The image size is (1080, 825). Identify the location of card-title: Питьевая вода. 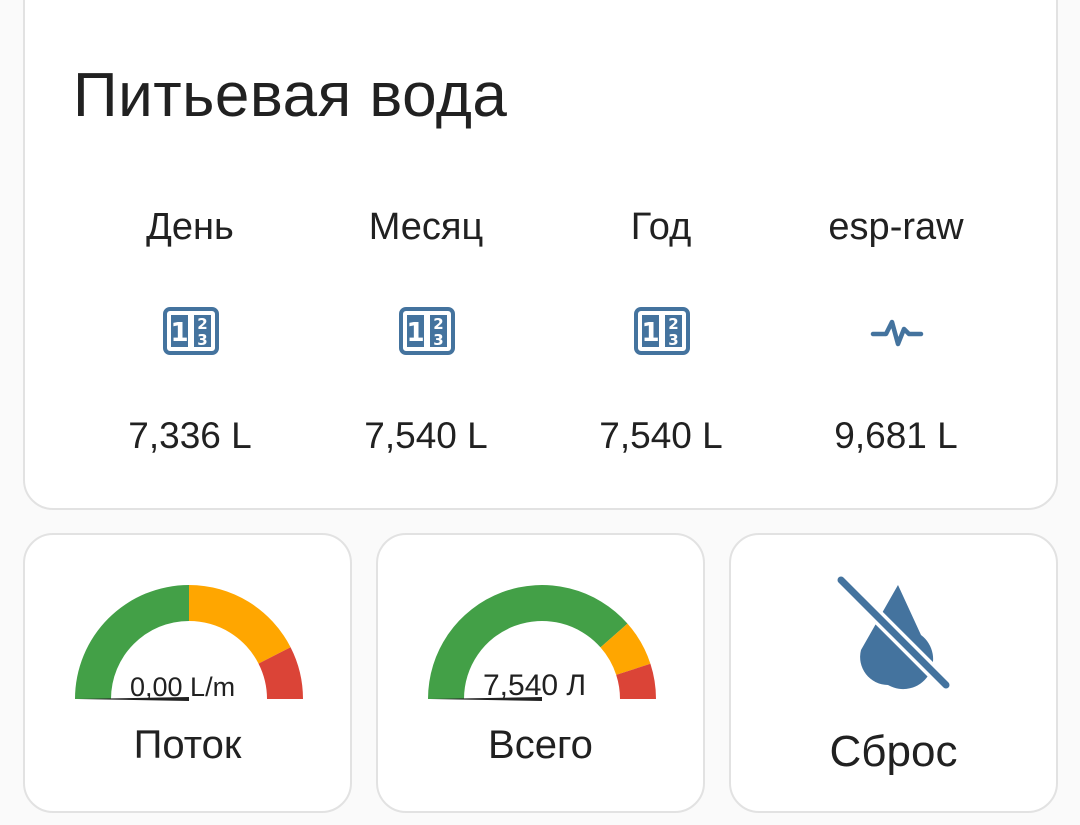
(290, 95).